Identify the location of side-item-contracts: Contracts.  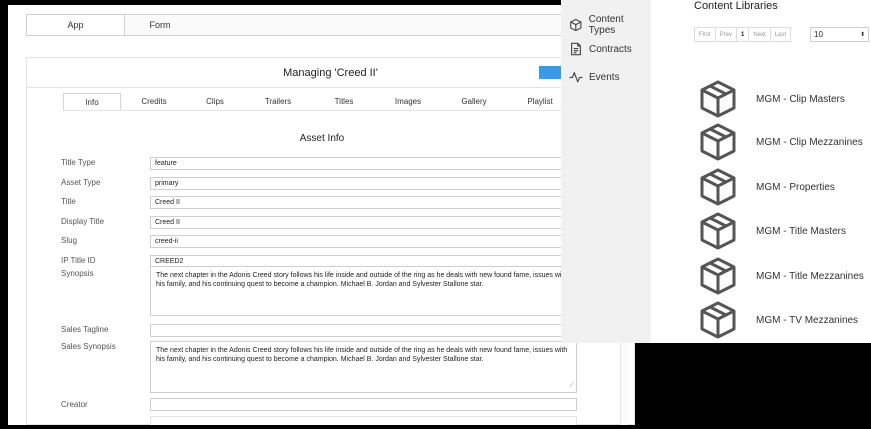
(600, 49).